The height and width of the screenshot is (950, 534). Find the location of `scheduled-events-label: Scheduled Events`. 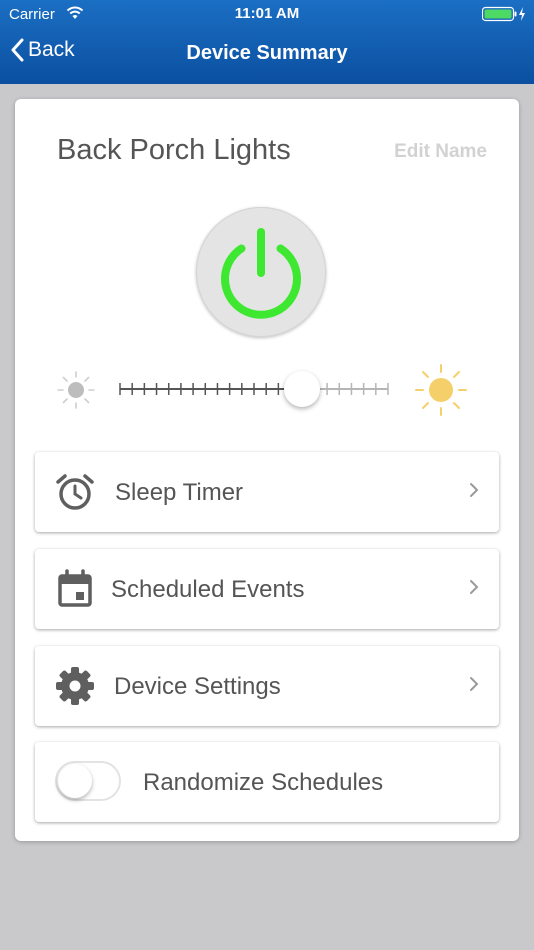

scheduled-events-label: Scheduled Events is located at coordinates (208, 589).